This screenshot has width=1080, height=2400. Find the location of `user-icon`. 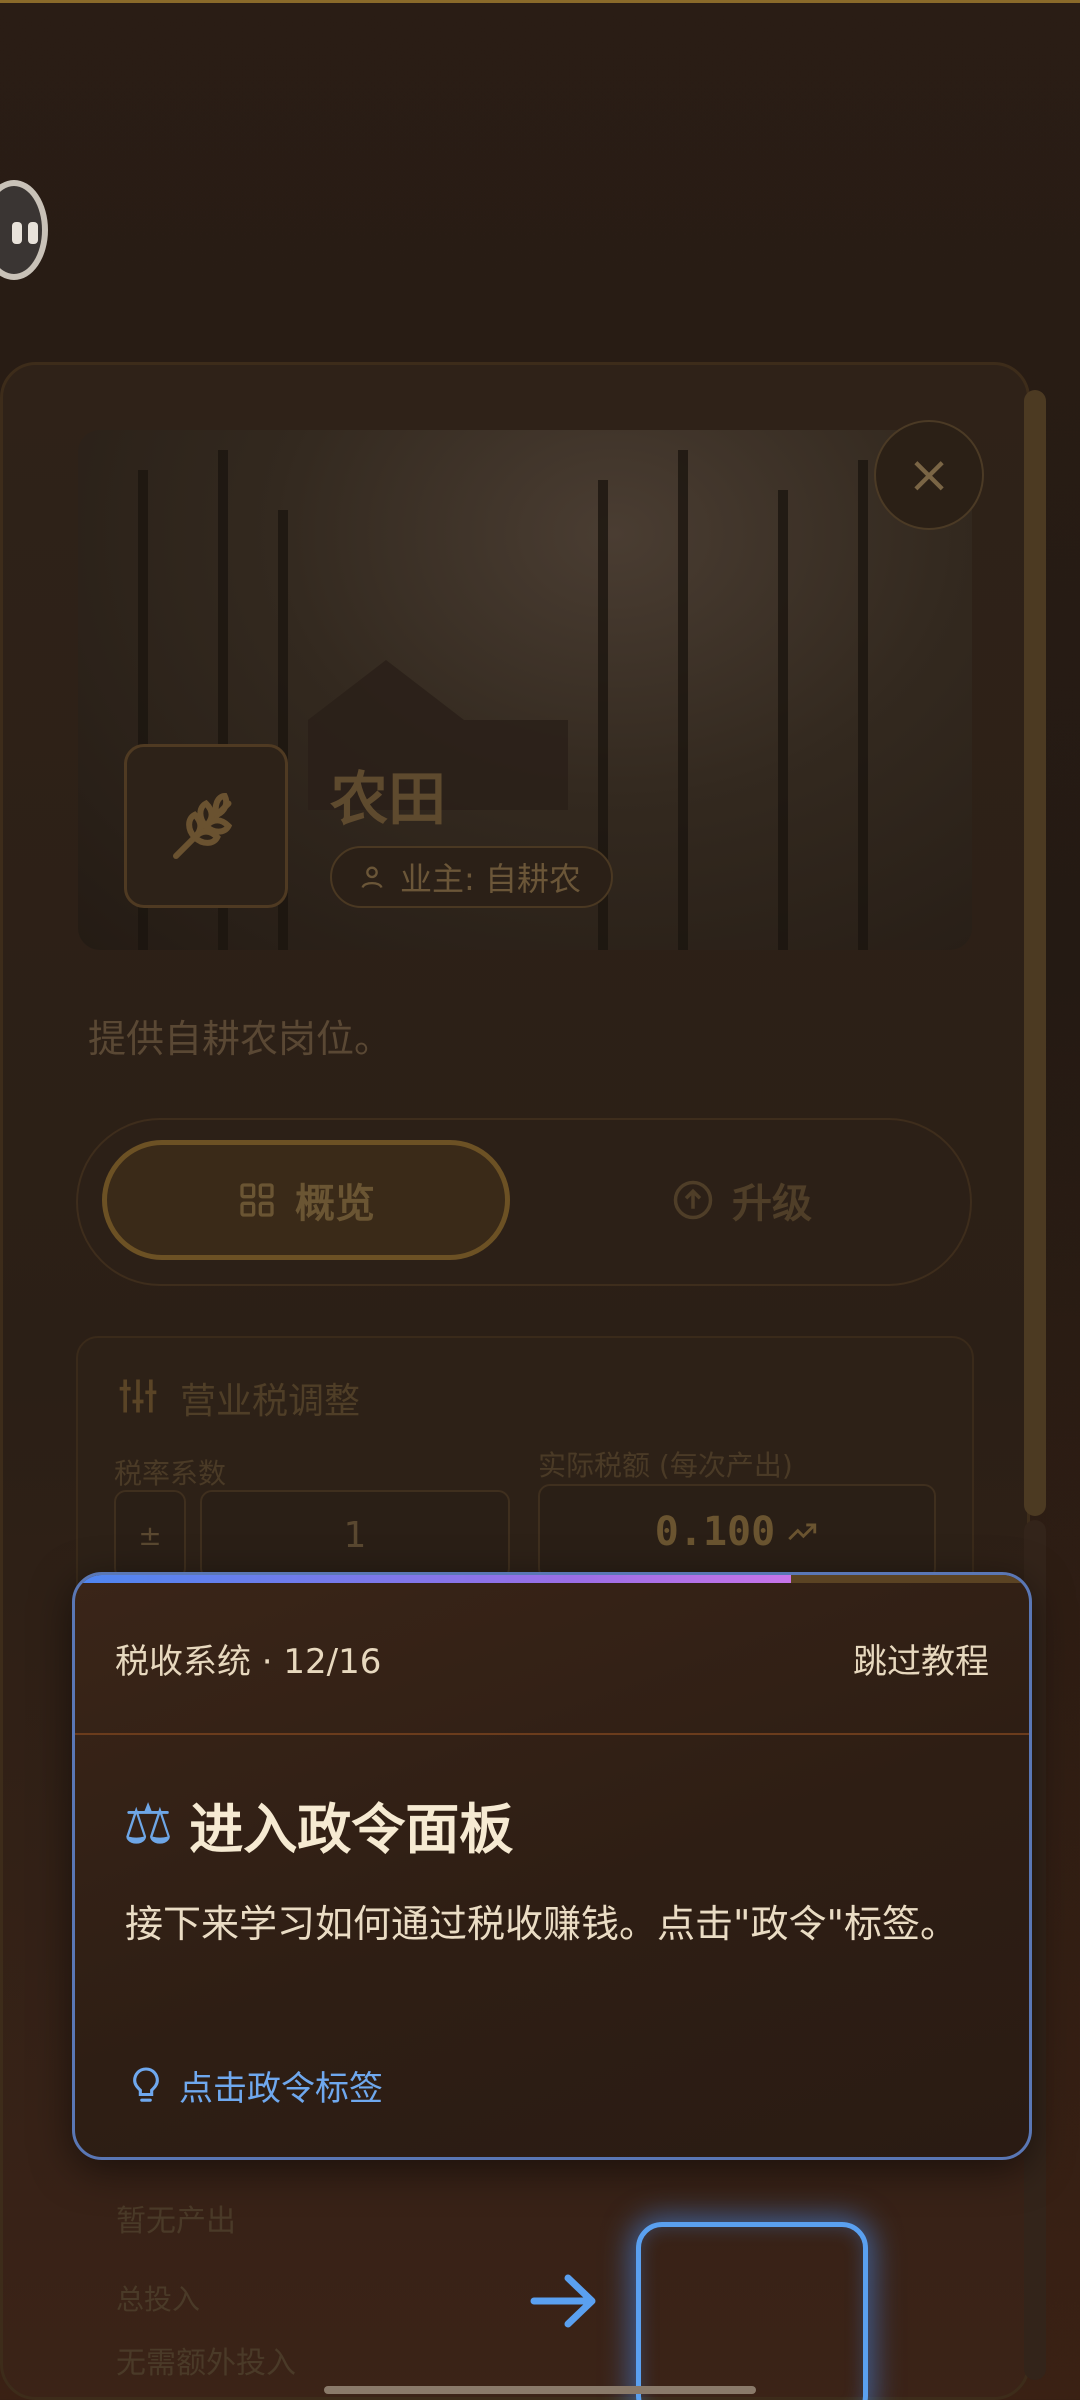

user-icon is located at coordinates (372, 877).